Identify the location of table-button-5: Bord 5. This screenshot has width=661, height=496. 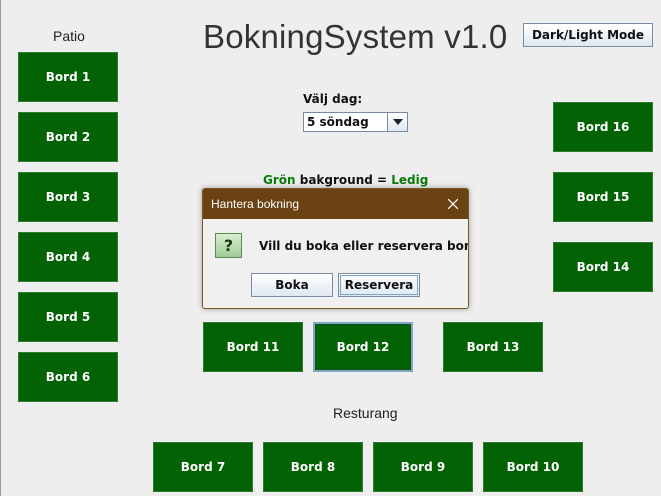
(68, 317).